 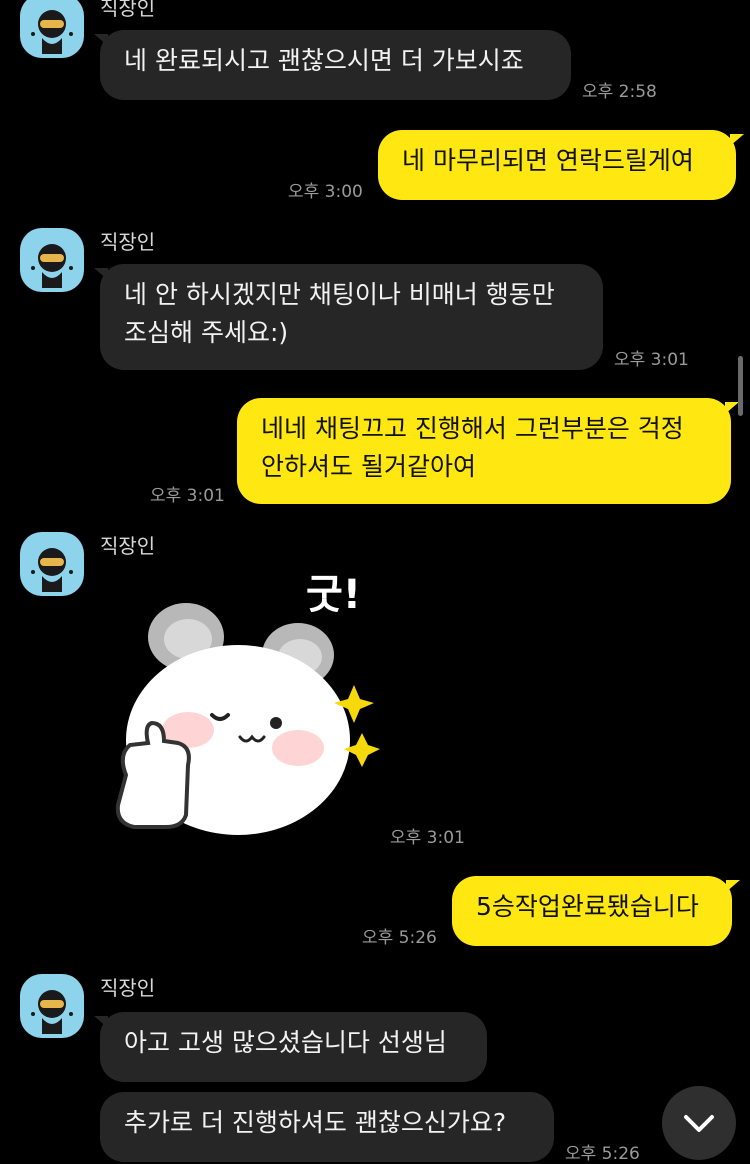 I want to click on message-text-line: 안하셔도 될거같아여, so click(x=368, y=466).